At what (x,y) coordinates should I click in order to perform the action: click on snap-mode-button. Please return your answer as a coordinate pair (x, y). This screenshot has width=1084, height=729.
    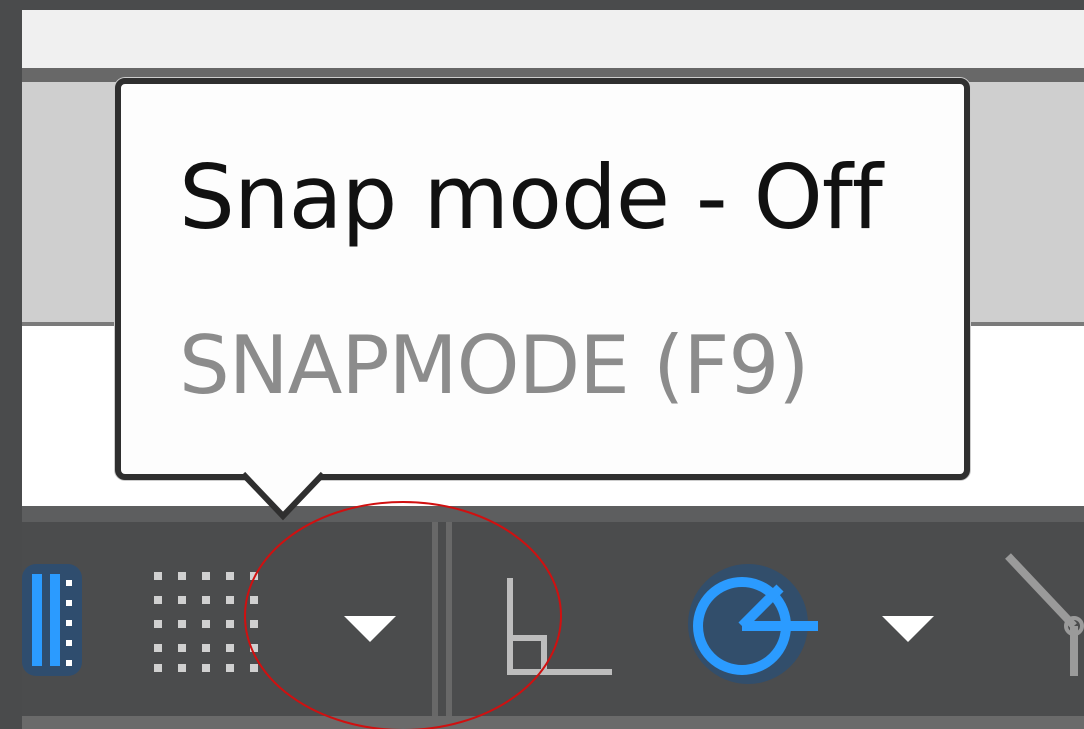
    Looking at the image, I should click on (210, 621).